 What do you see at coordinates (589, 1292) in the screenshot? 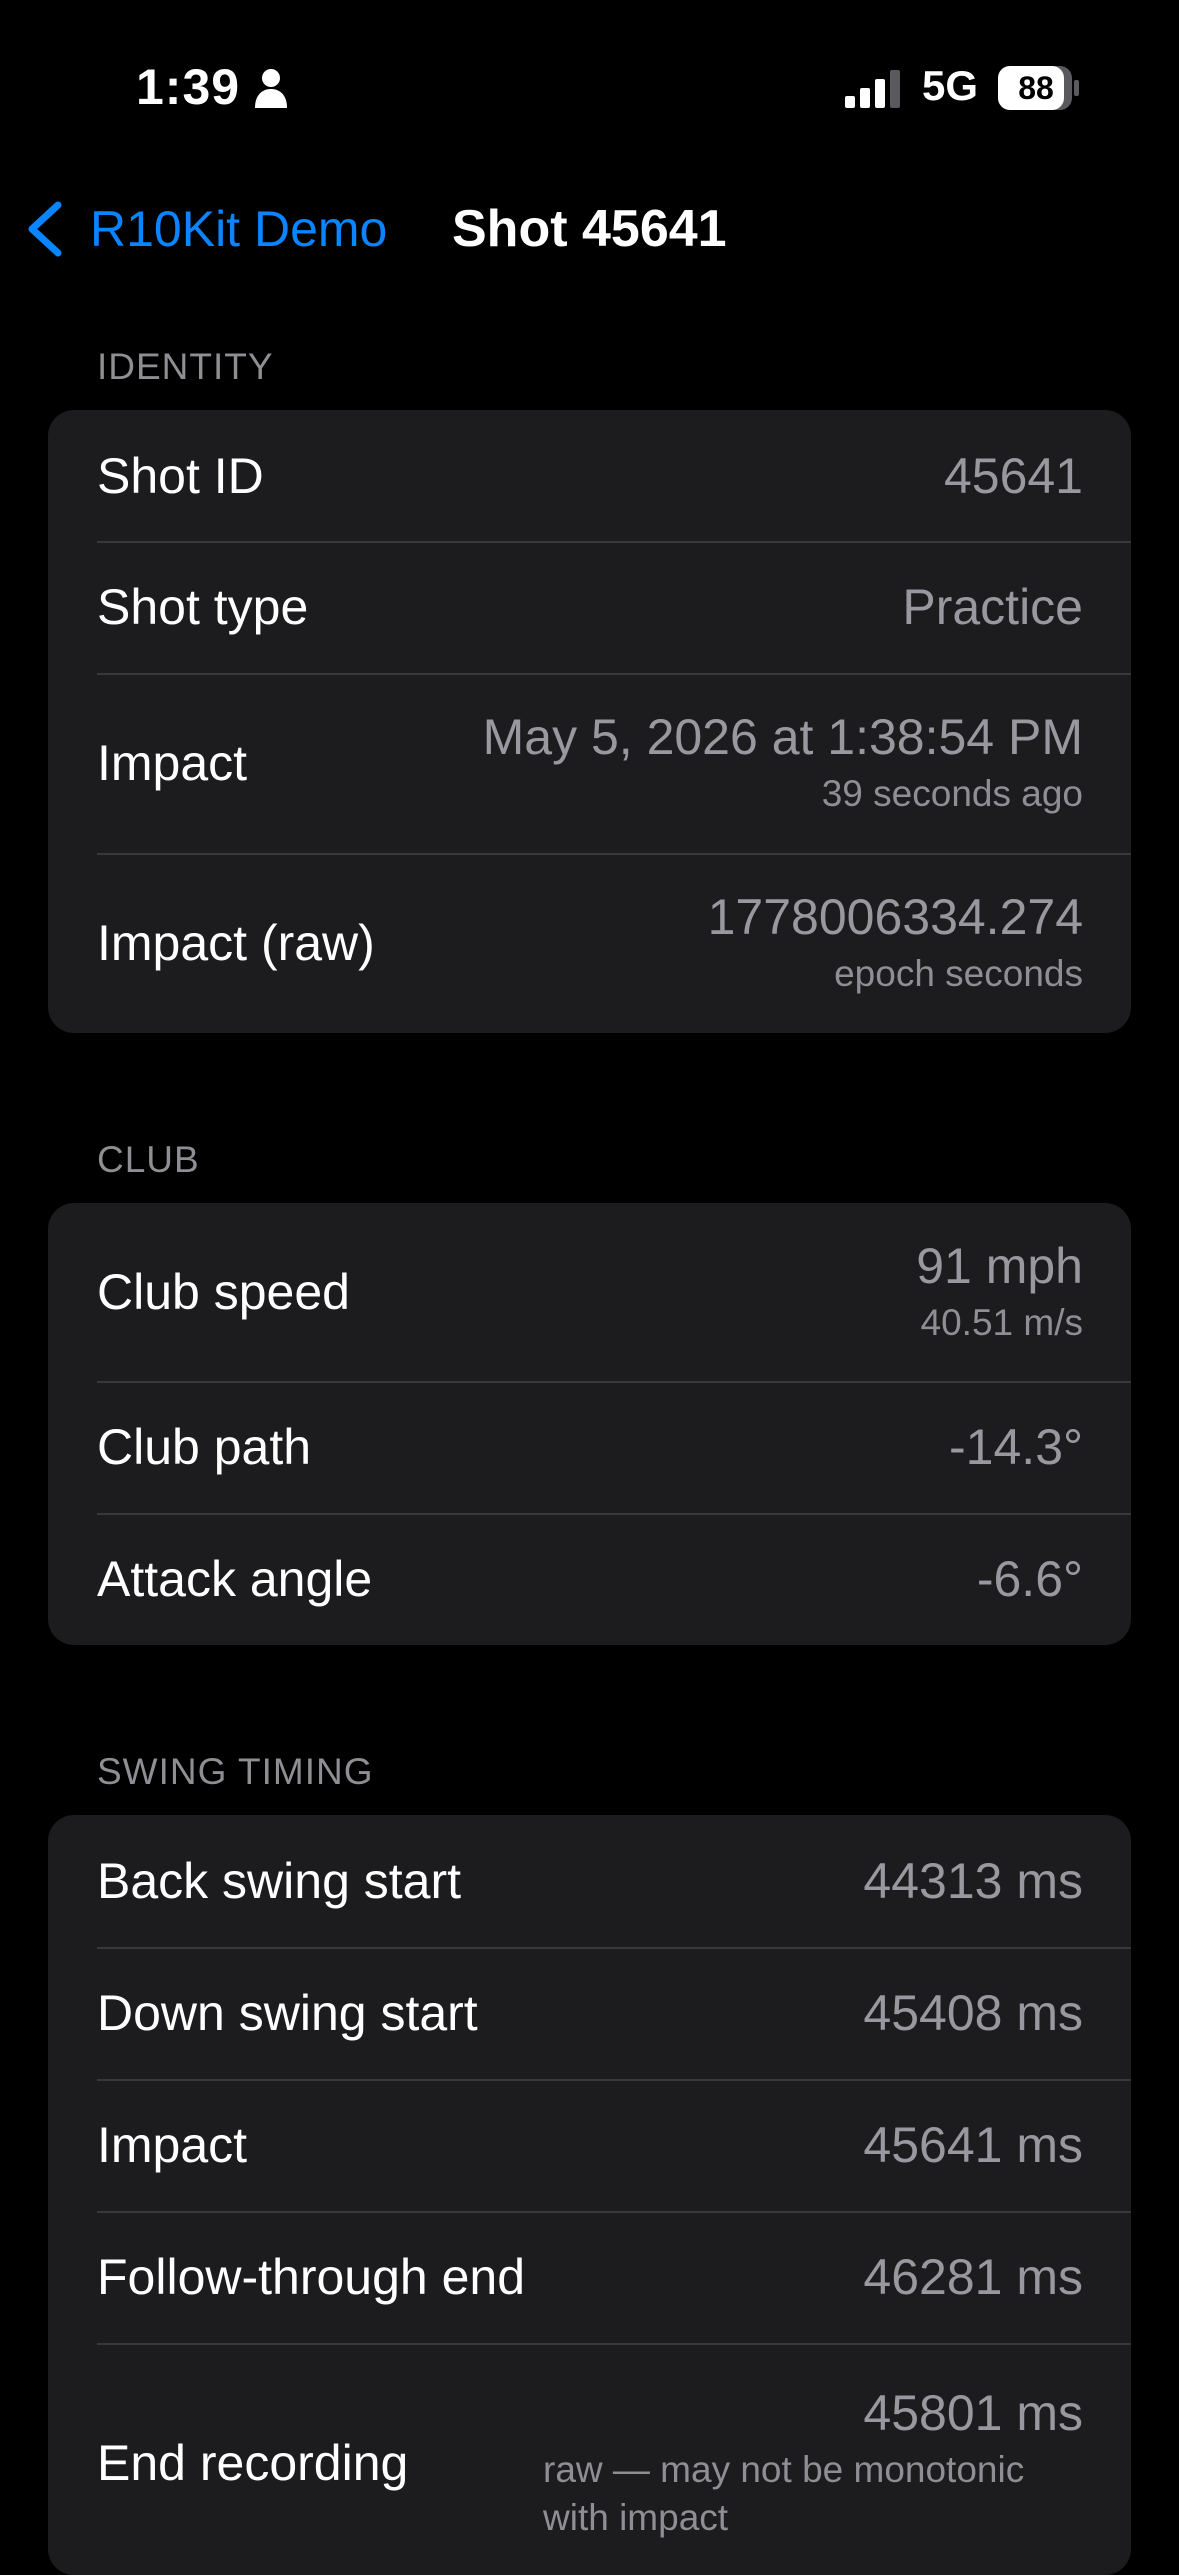
I see `row-club-speed: Club speed 91 mph 40.51 m/s` at bounding box center [589, 1292].